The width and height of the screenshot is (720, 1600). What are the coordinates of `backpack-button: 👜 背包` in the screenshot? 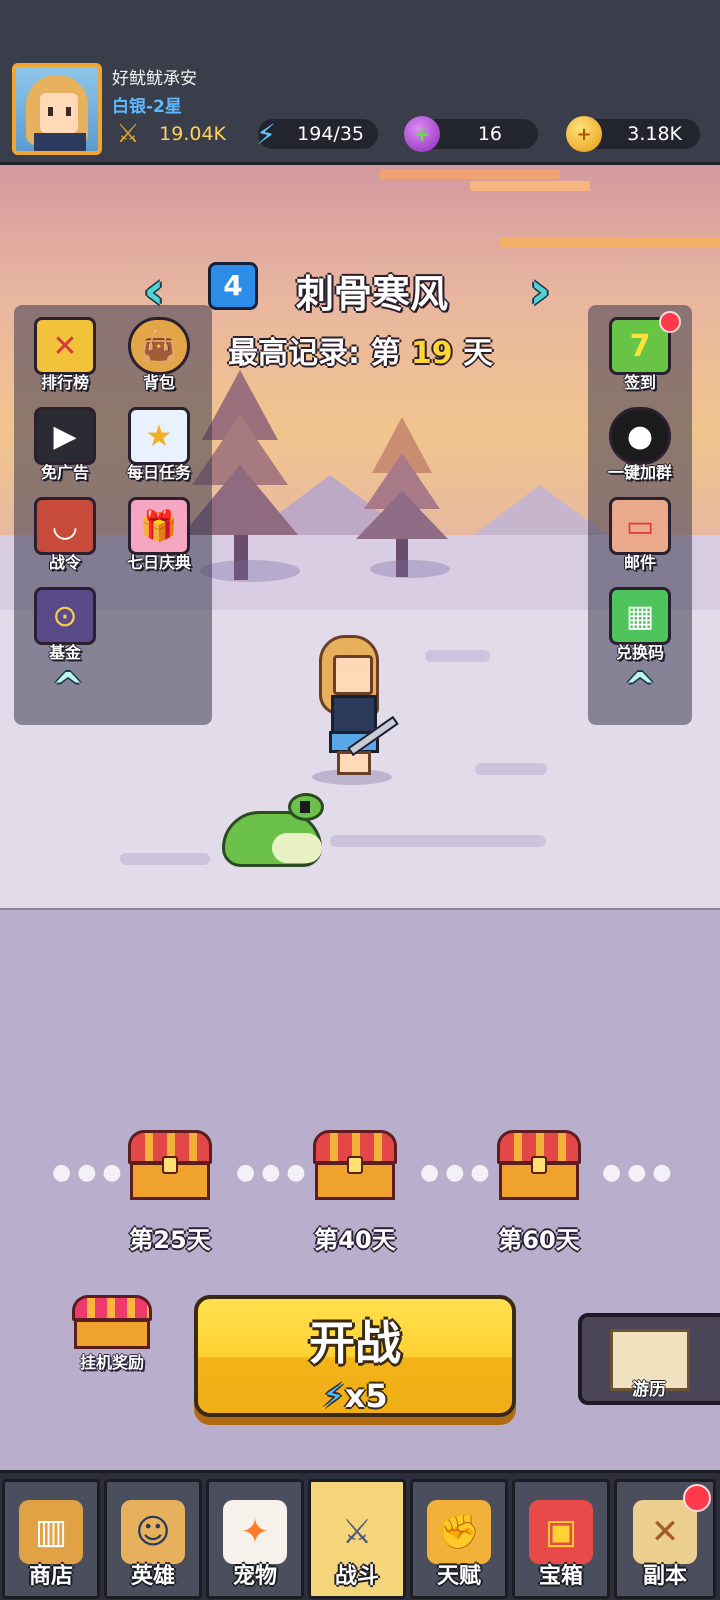 It's located at (159, 355).